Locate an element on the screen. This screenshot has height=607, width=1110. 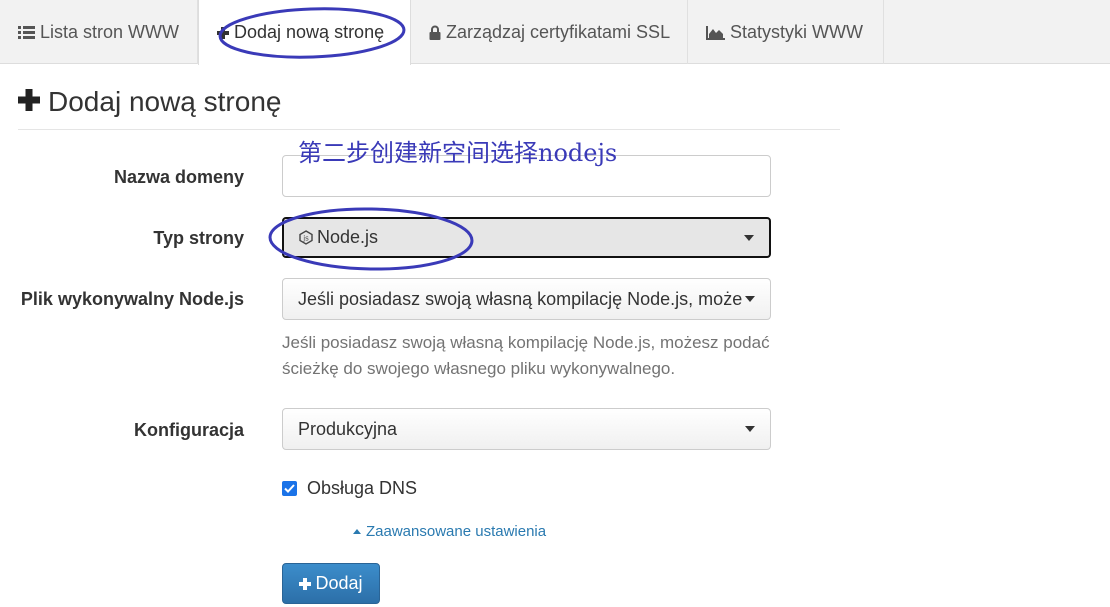
svg-text: js is located at coordinates (305, 239).